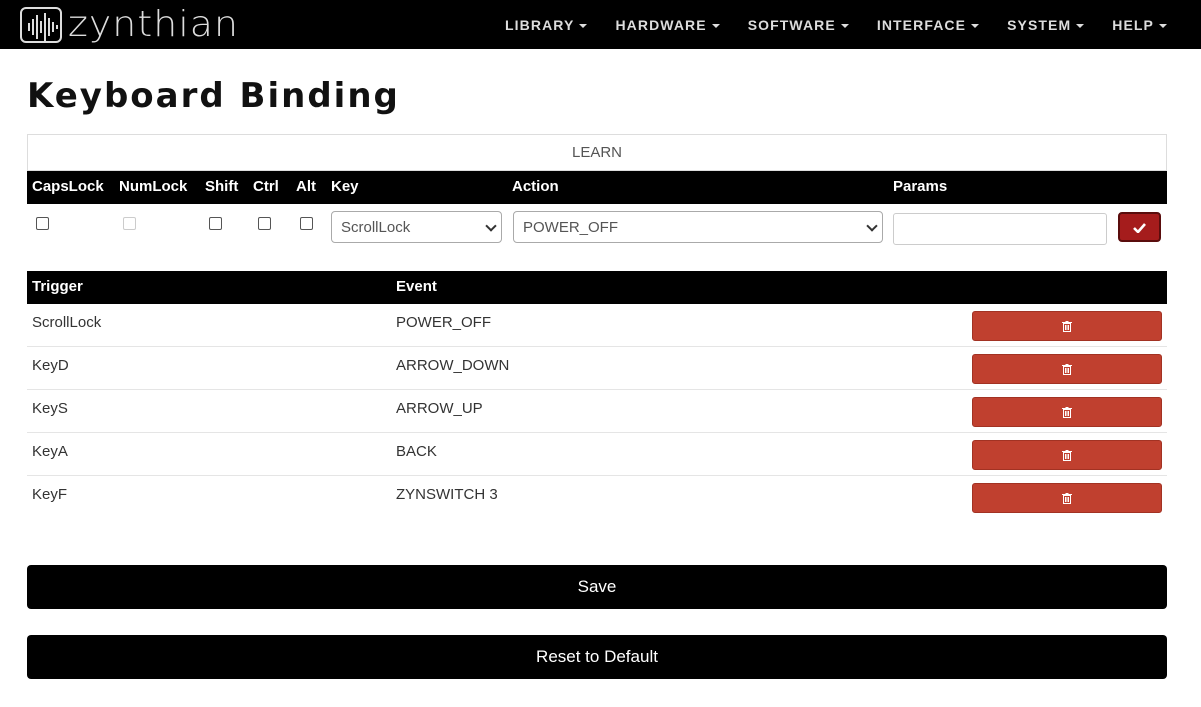 The width and height of the screenshot is (1201, 707). What do you see at coordinates (67, 322) in the screenshot?
I see `trigger-cell: ScrollLock` at bounding box center [67, 322].